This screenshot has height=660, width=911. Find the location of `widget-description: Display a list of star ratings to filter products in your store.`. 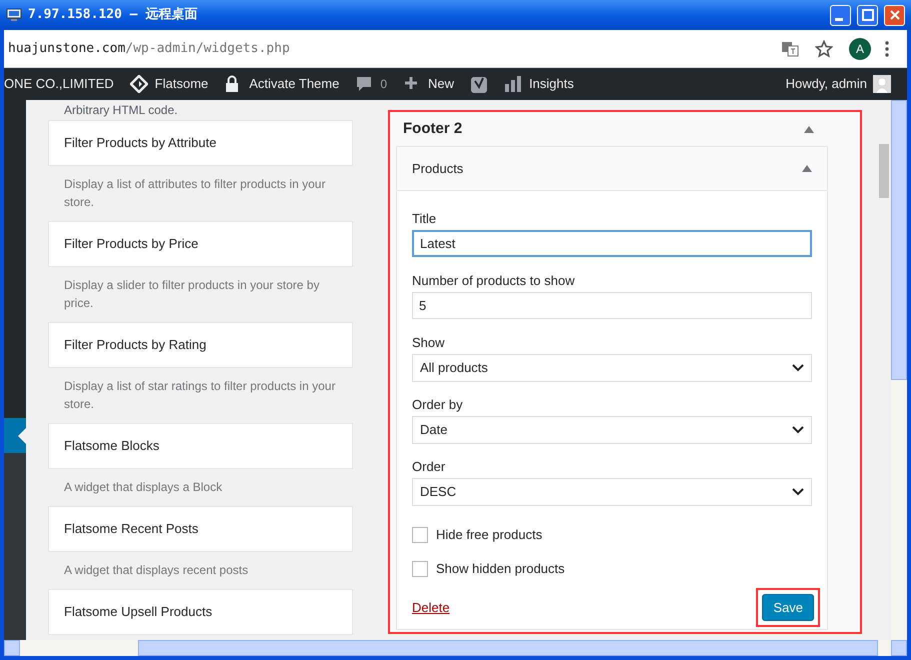

widget-description: Display a list of star ratings to filter products in your store. is located at coordinates (199, 395).